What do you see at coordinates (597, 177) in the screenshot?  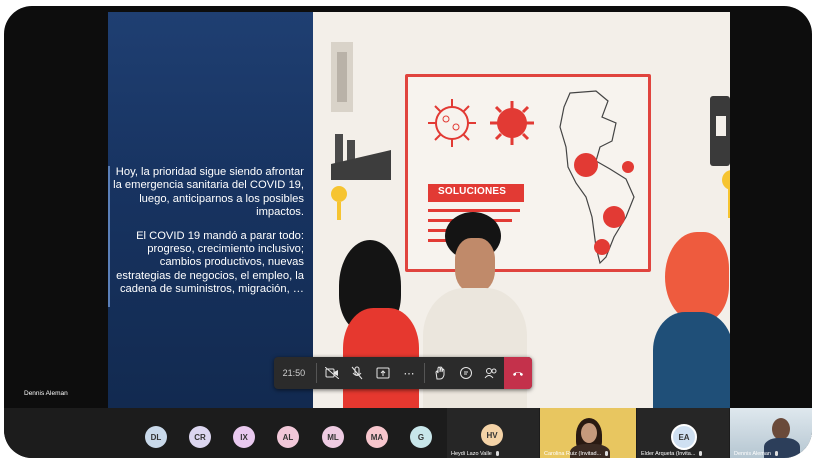 I see `americas-map-icon` at bounding box center [597, 177].